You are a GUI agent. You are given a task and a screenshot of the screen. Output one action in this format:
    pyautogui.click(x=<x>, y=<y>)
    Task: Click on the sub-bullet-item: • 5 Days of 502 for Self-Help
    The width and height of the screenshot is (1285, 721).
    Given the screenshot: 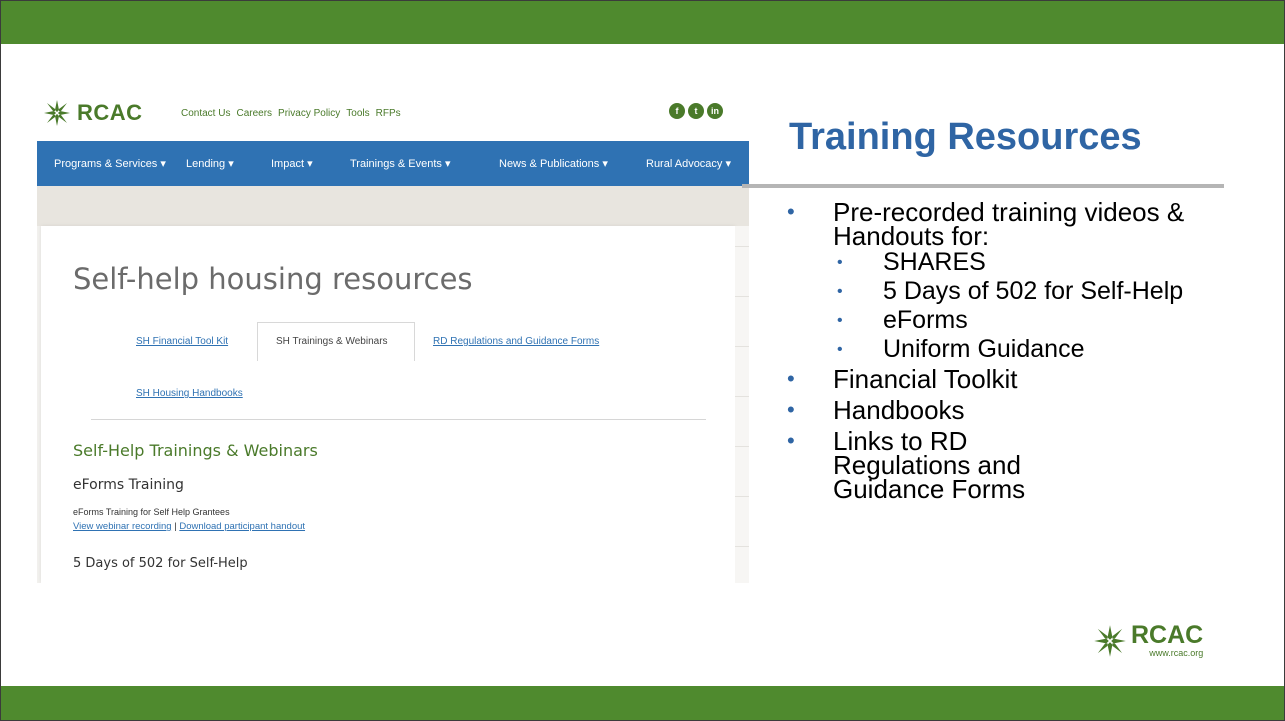 What is the action you would take?
    pyautogui.click(x=1007, y=291)
    